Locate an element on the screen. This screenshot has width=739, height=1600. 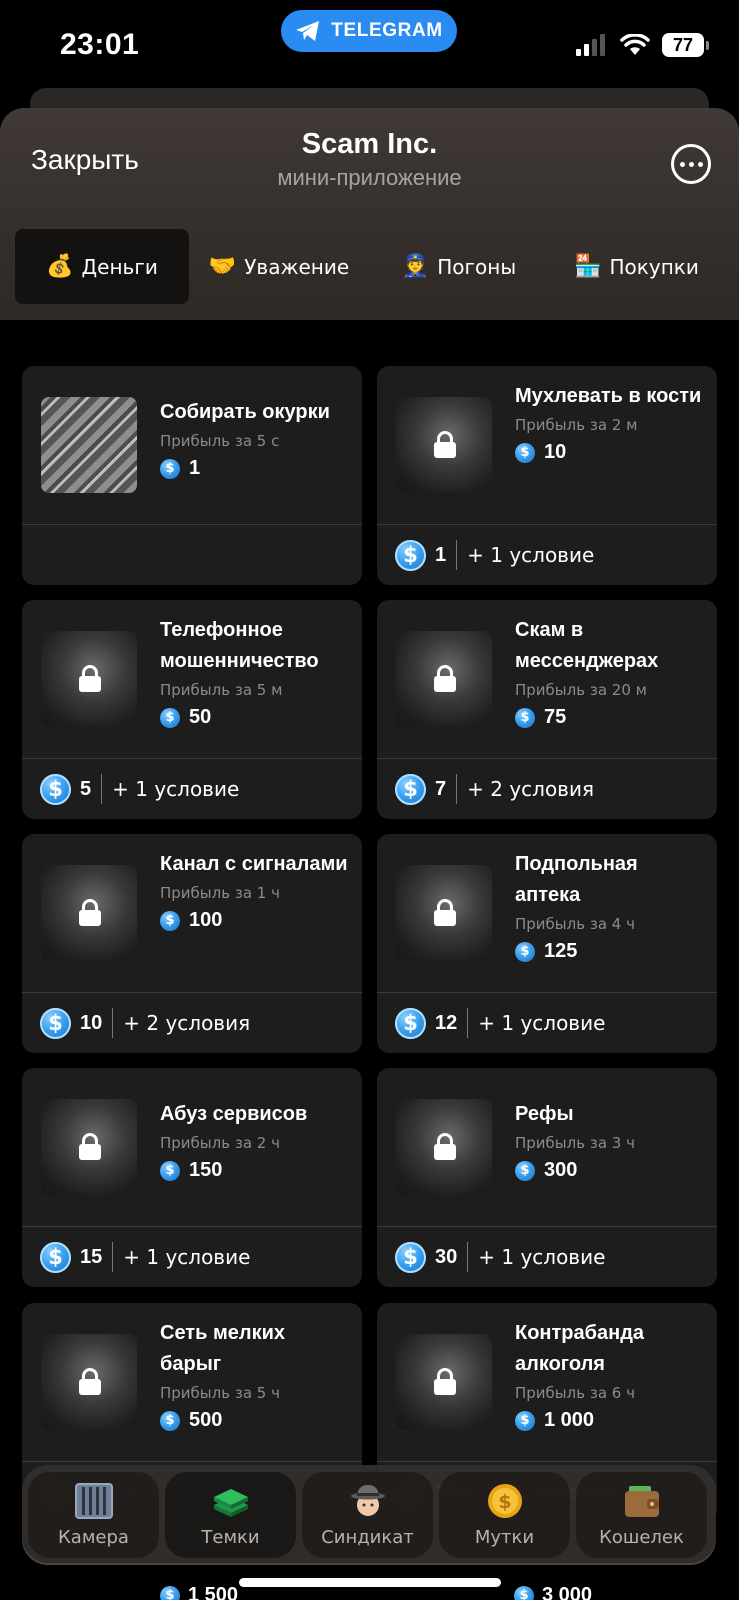
battery-icon: 77 is located at coordinates (685, 45).